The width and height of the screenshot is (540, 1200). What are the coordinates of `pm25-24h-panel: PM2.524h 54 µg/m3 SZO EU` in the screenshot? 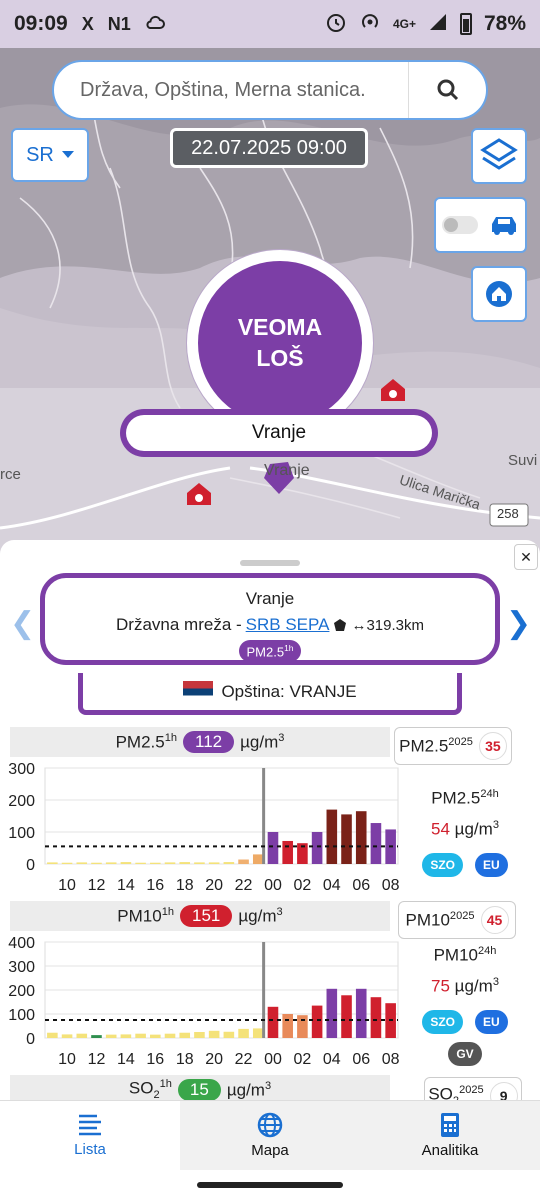 It's located at (465, 833).